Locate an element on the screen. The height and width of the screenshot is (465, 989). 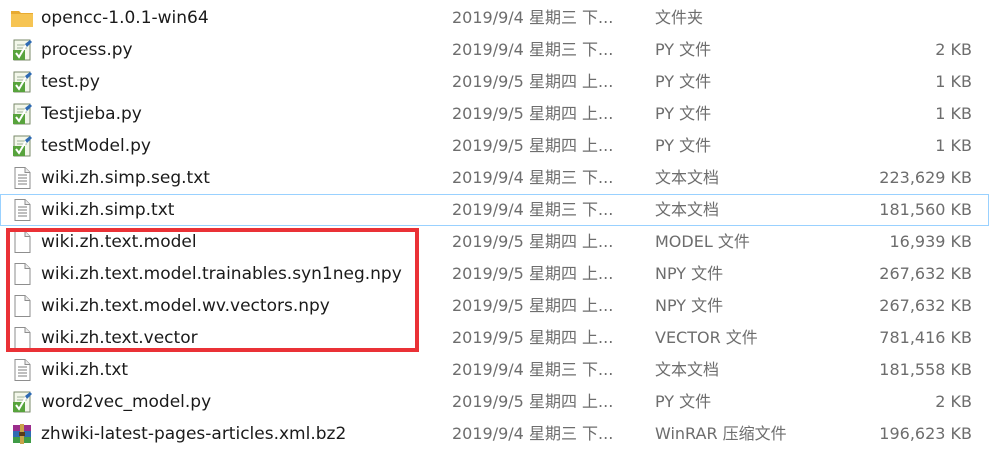
file-size: 781,416 KB is located at coordinates (925, 337).